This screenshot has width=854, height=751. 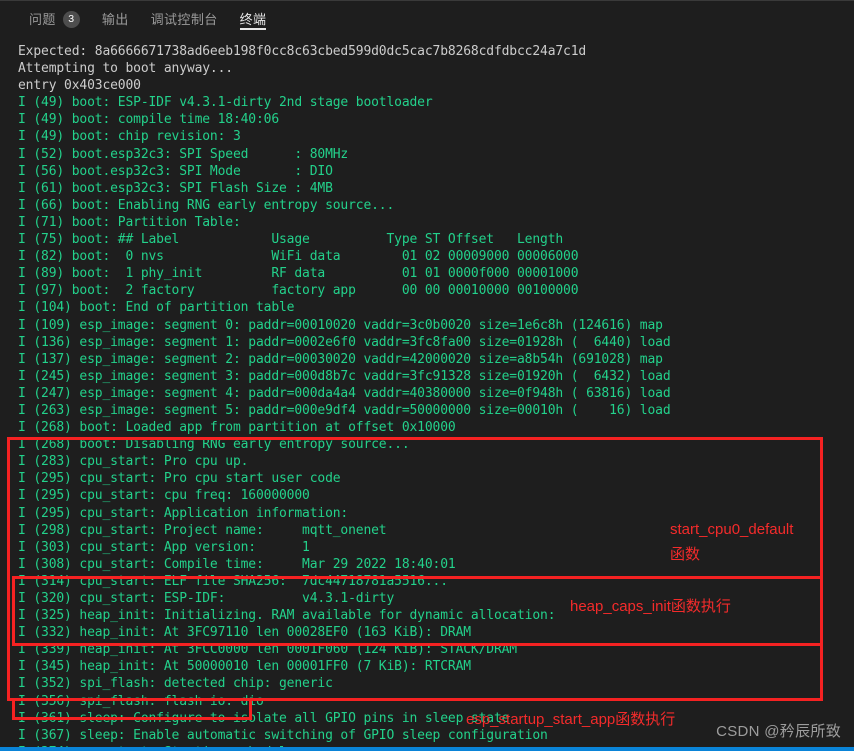 I want to click on tab-problems: 问题 3, so click(x=54, y=19).